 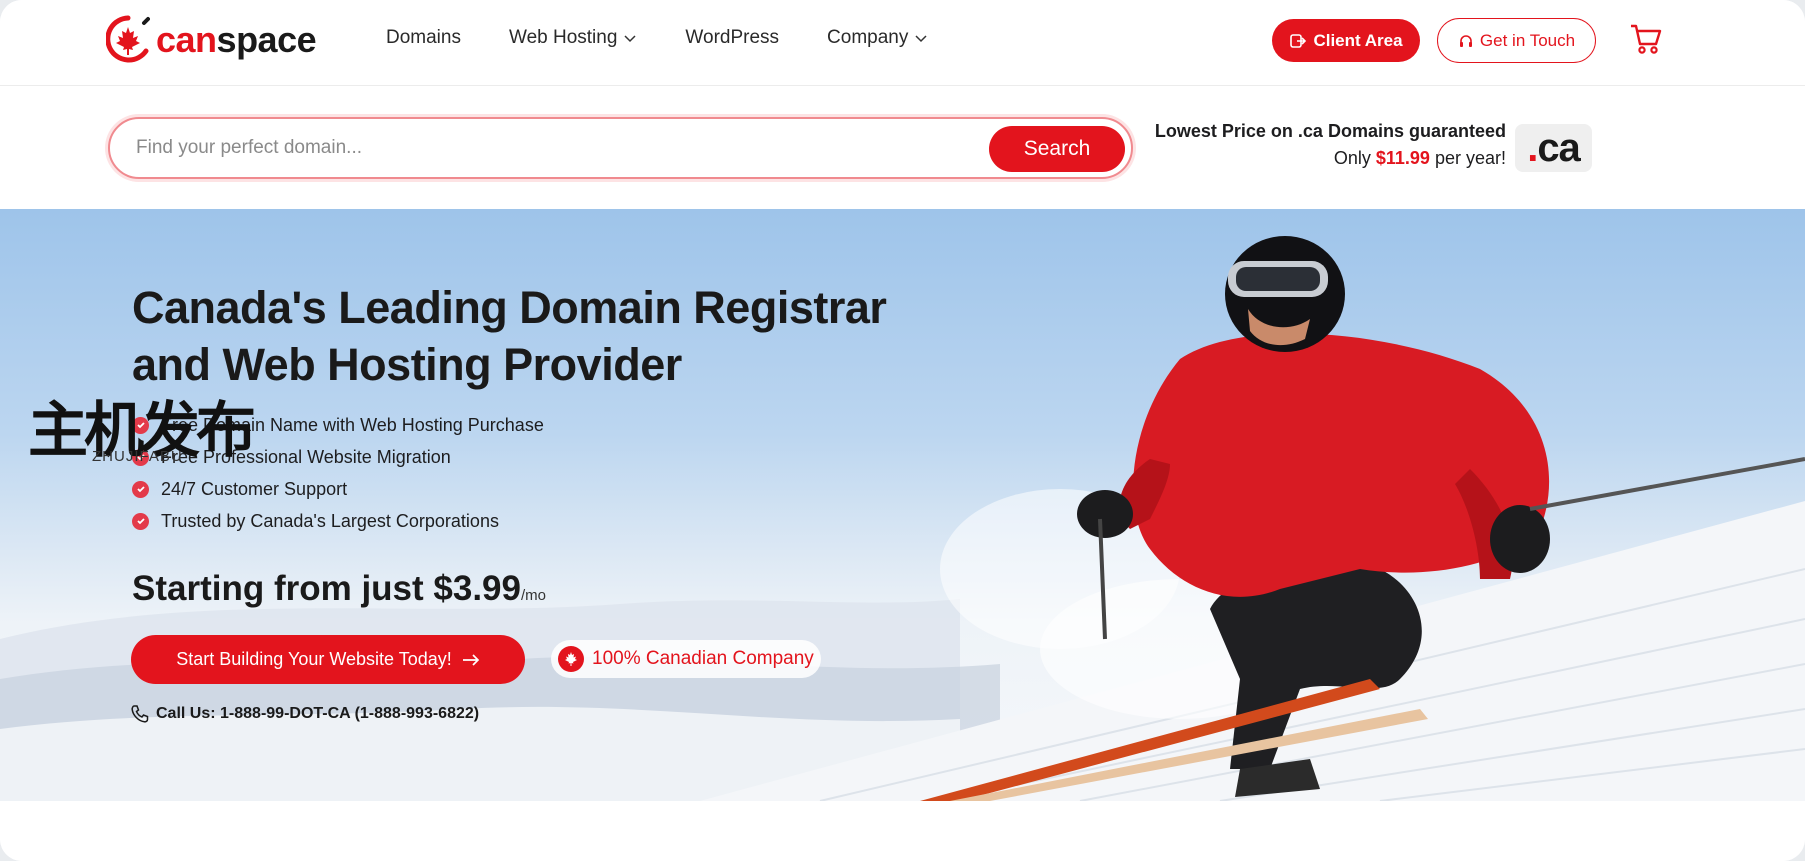 I want to click on maple-leaf-icon, so click(x=571, y=659).